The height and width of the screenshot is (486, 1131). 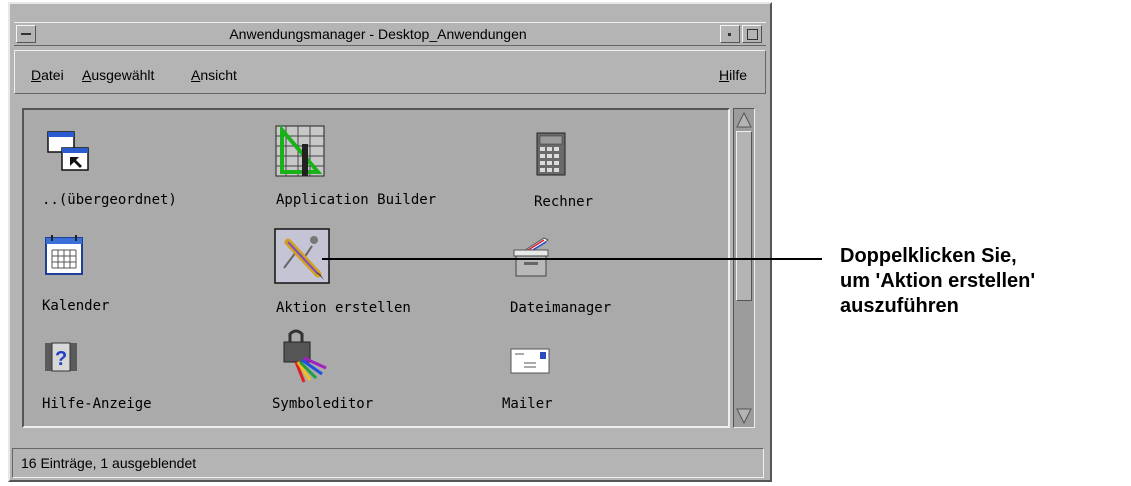 I want to click on window-menu-button, so click(x=26, y=34).